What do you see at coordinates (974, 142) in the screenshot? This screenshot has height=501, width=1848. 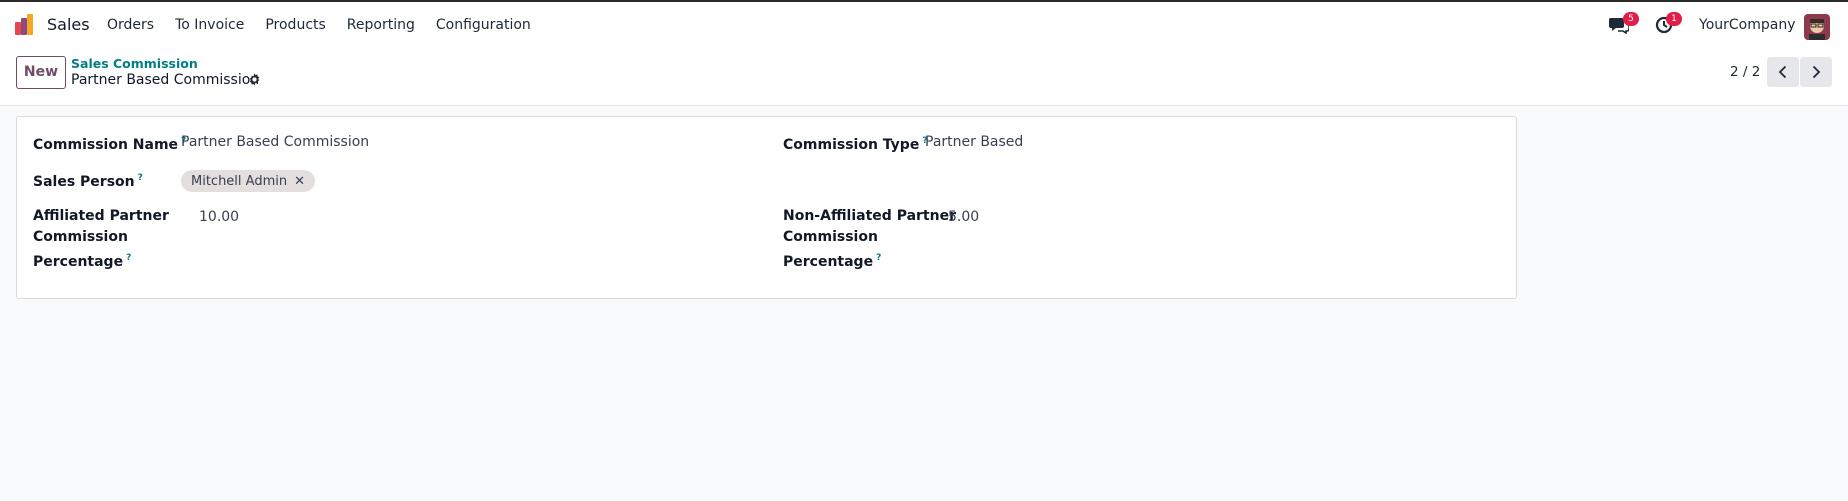 I see `commission-type-field: Partner Based` at bounding box center [974, 142].